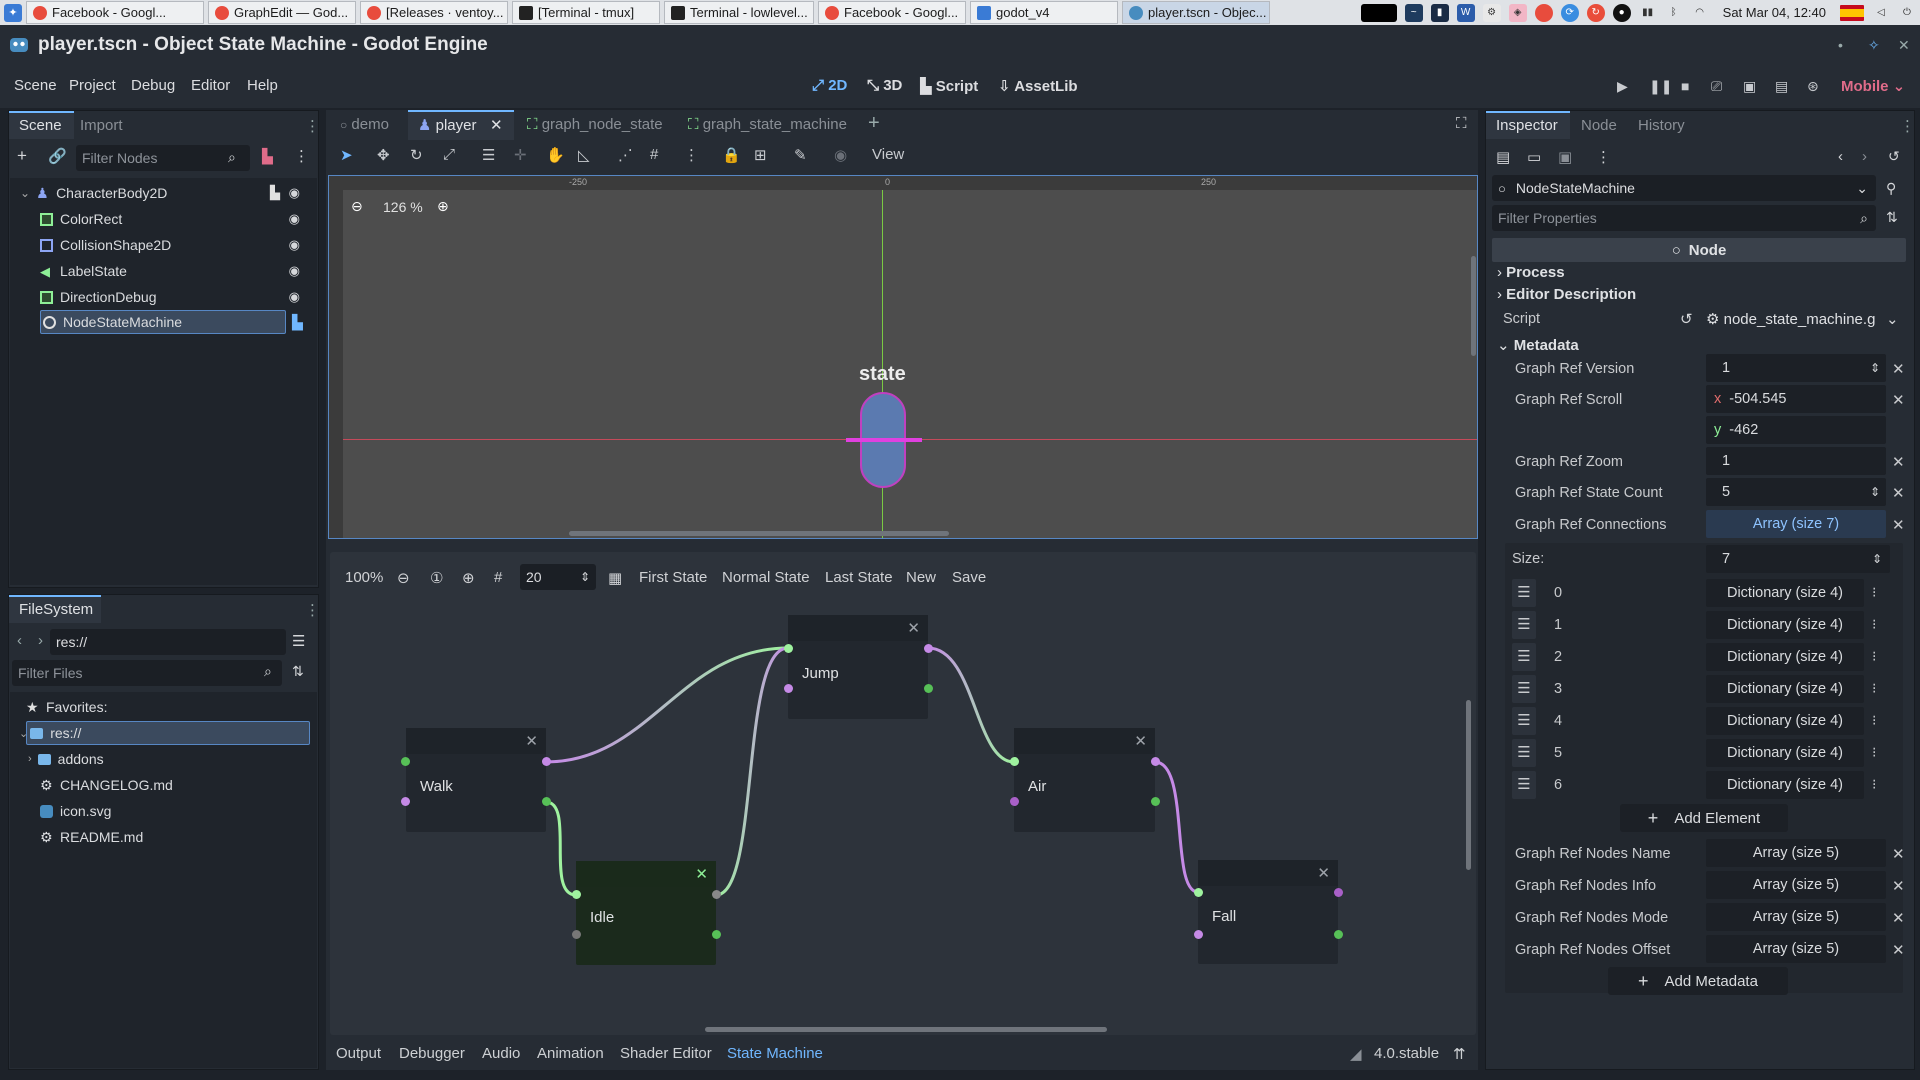 The image size is (1920, 1080). What do you see at coordinates (1796, 492) in the screenshot?
I see `graph-ref-state-count-value: 5 ⇕` at bounding box center [1796, 492].